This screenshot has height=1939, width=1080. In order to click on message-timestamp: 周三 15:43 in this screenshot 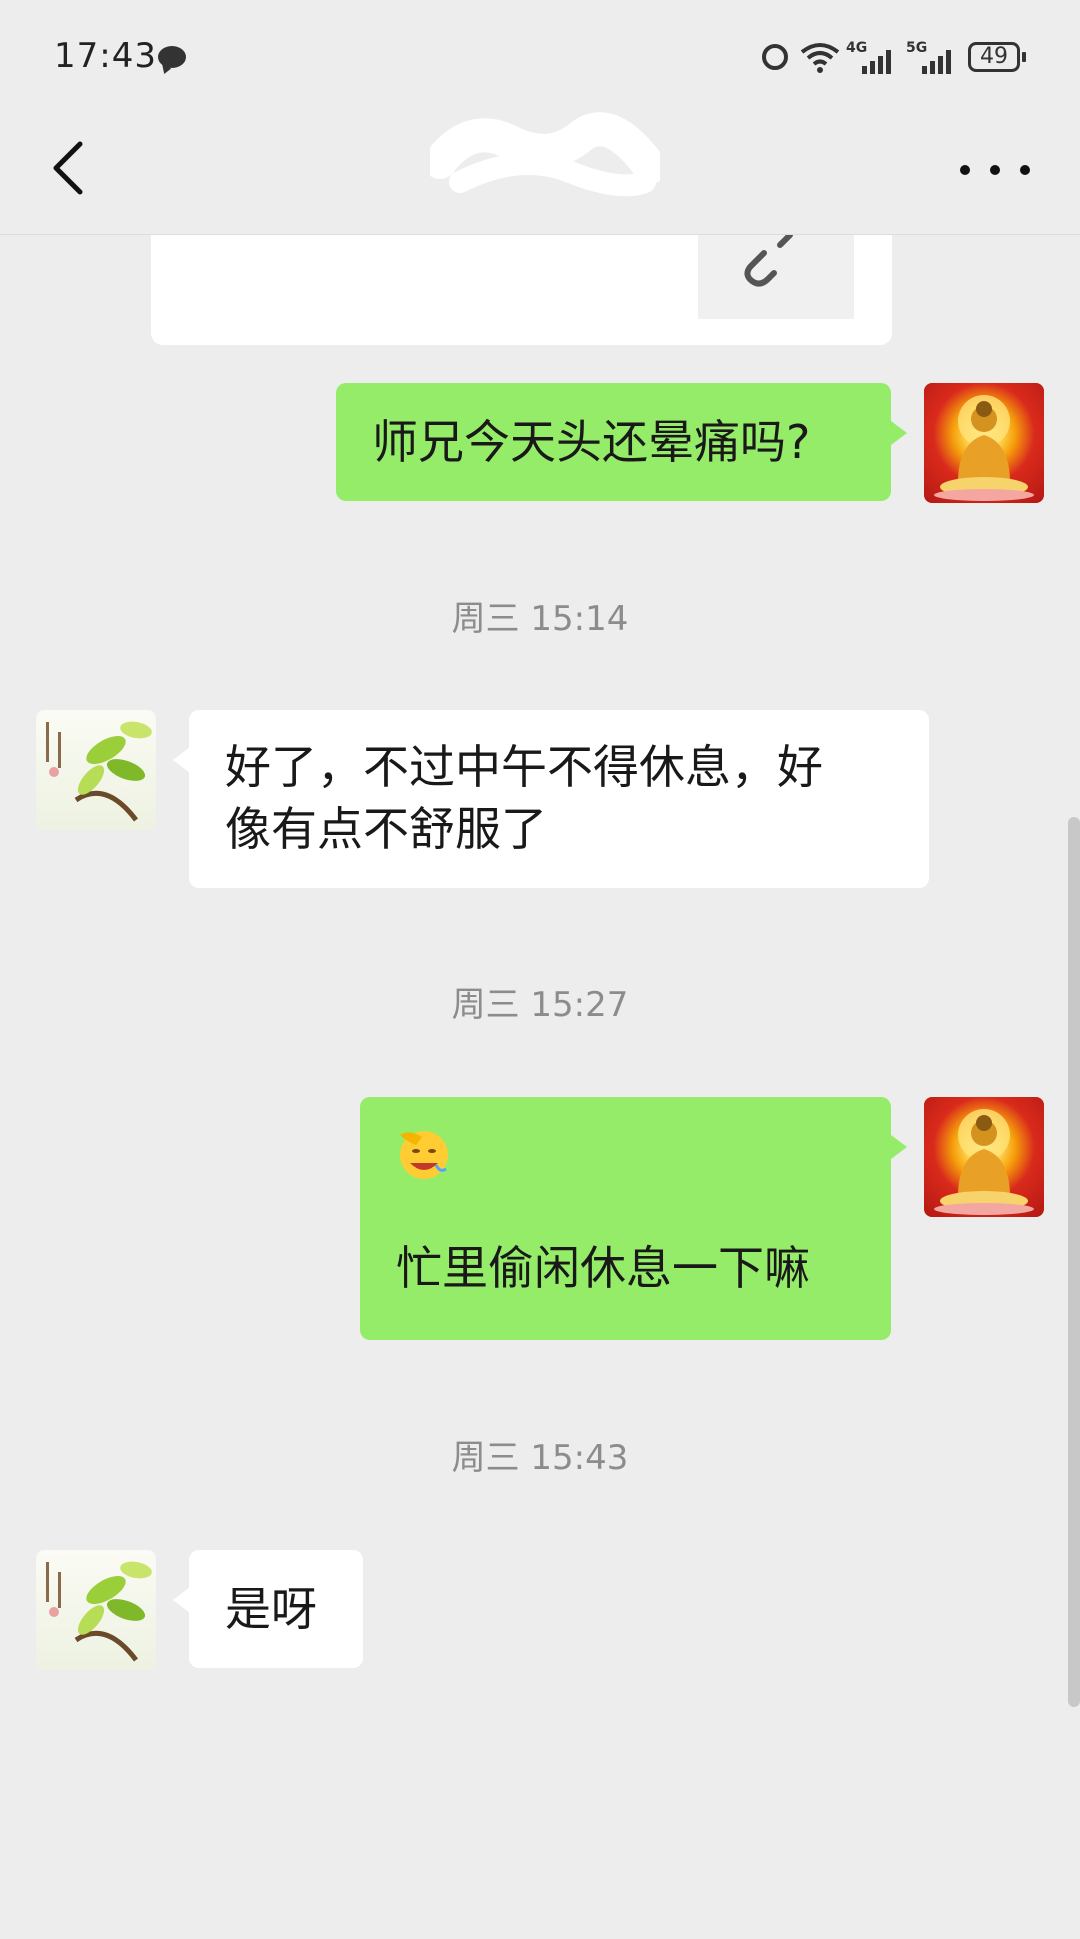, I will do `click(540, 1458)`.